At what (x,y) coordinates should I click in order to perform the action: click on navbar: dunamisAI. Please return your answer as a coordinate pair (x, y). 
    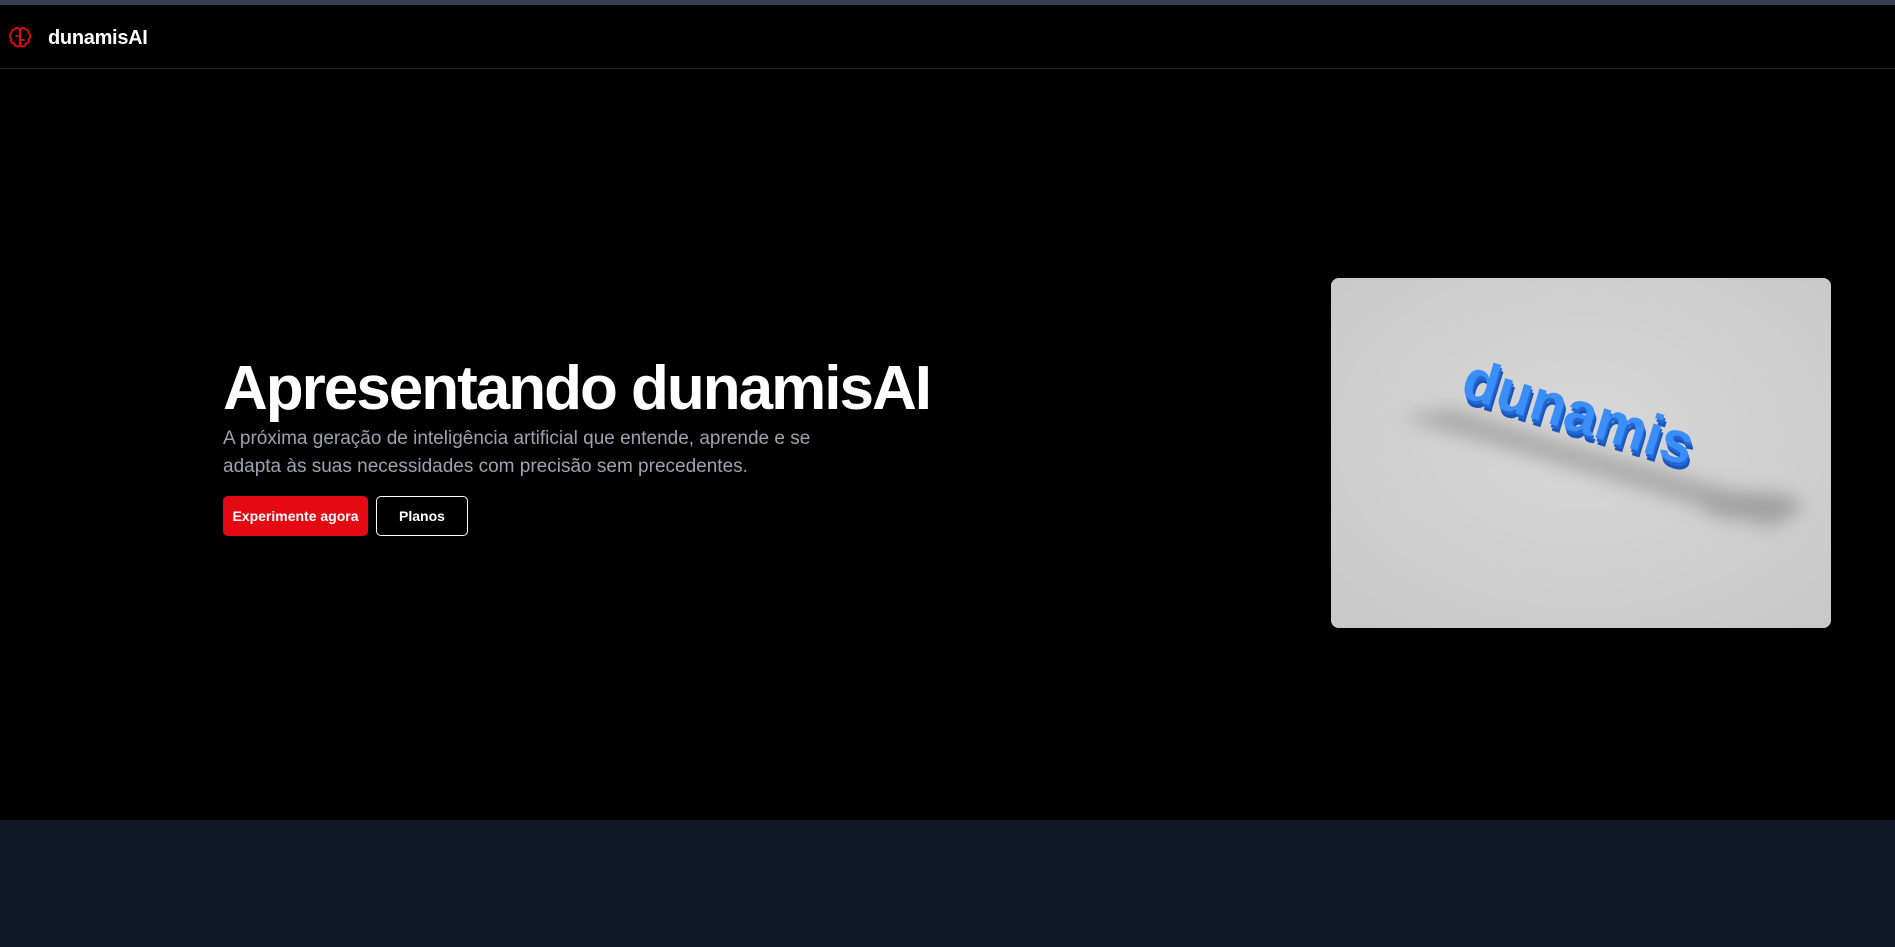
    Looking at the image, I should click on (947, 37).